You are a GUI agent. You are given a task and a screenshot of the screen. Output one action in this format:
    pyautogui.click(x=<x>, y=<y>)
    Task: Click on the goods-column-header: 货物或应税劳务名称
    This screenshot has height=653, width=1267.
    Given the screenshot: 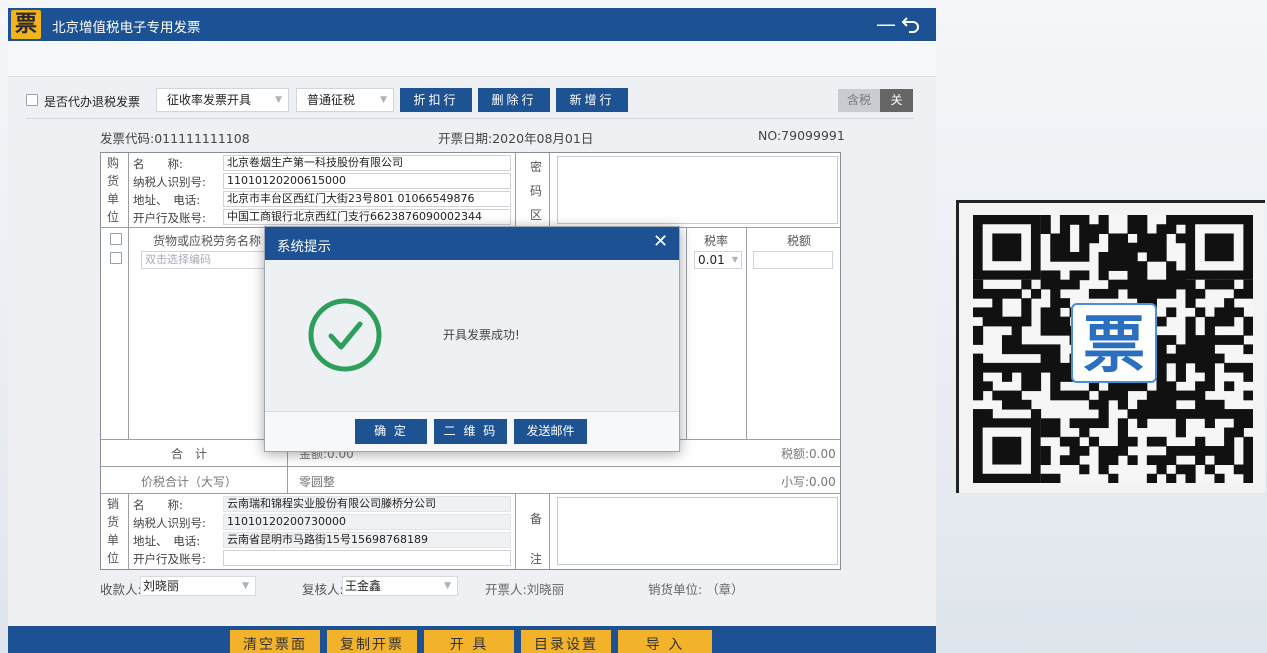 What is the action you would take?
    pyautogui.click(x=207, y=241)
    